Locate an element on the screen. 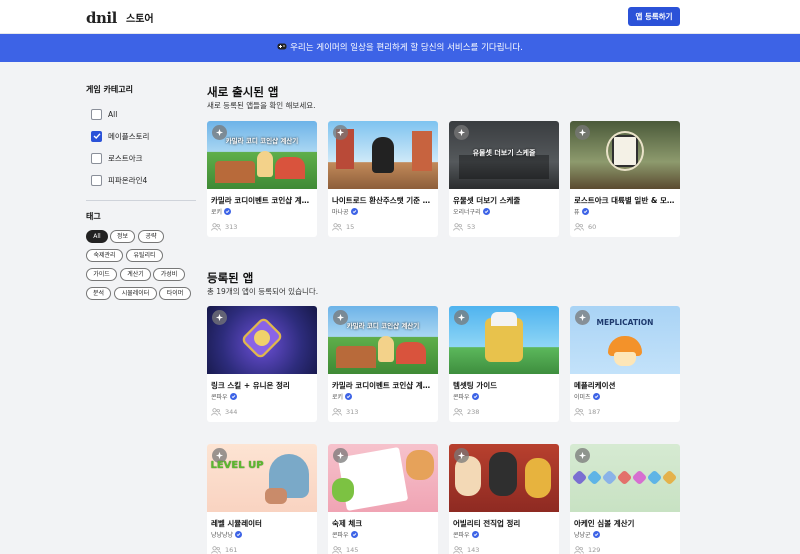  app-card: 템셋팅 가이드 콘파우 238 is located at coordinates (504, 364).